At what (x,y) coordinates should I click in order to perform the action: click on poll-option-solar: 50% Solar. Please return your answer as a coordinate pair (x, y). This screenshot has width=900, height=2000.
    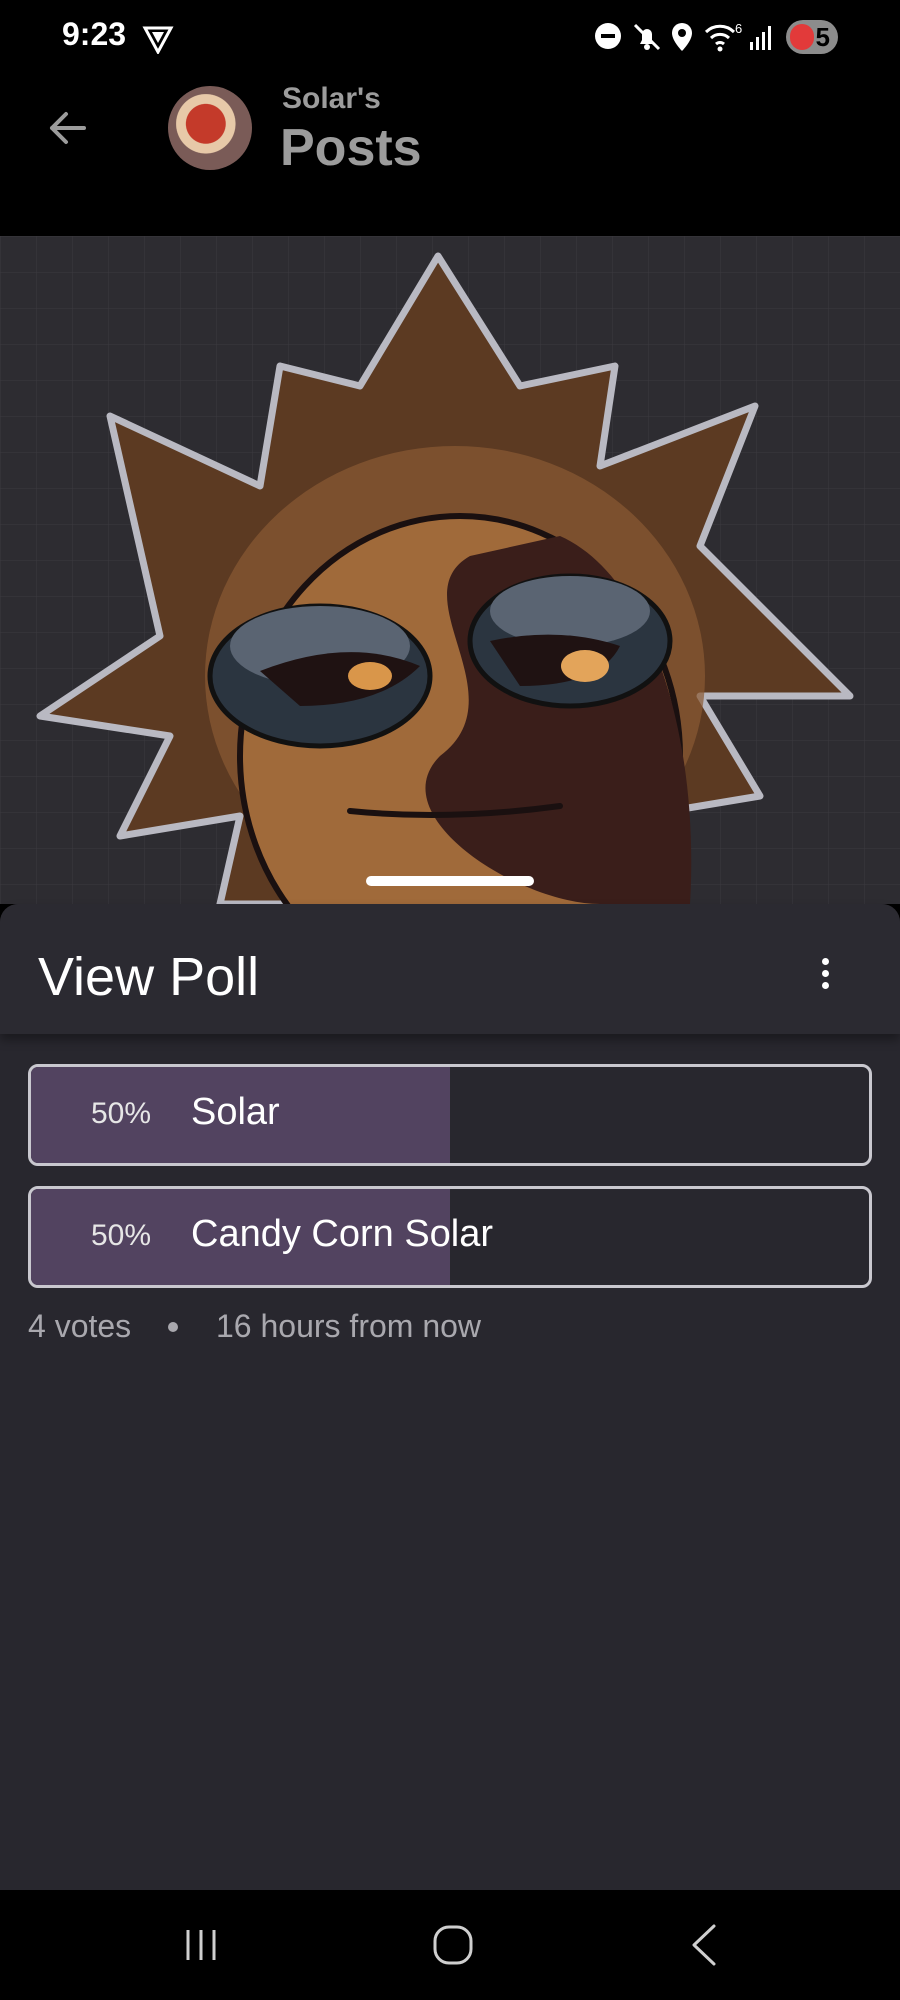
    Looking at the image, I should click on (450, 1115).